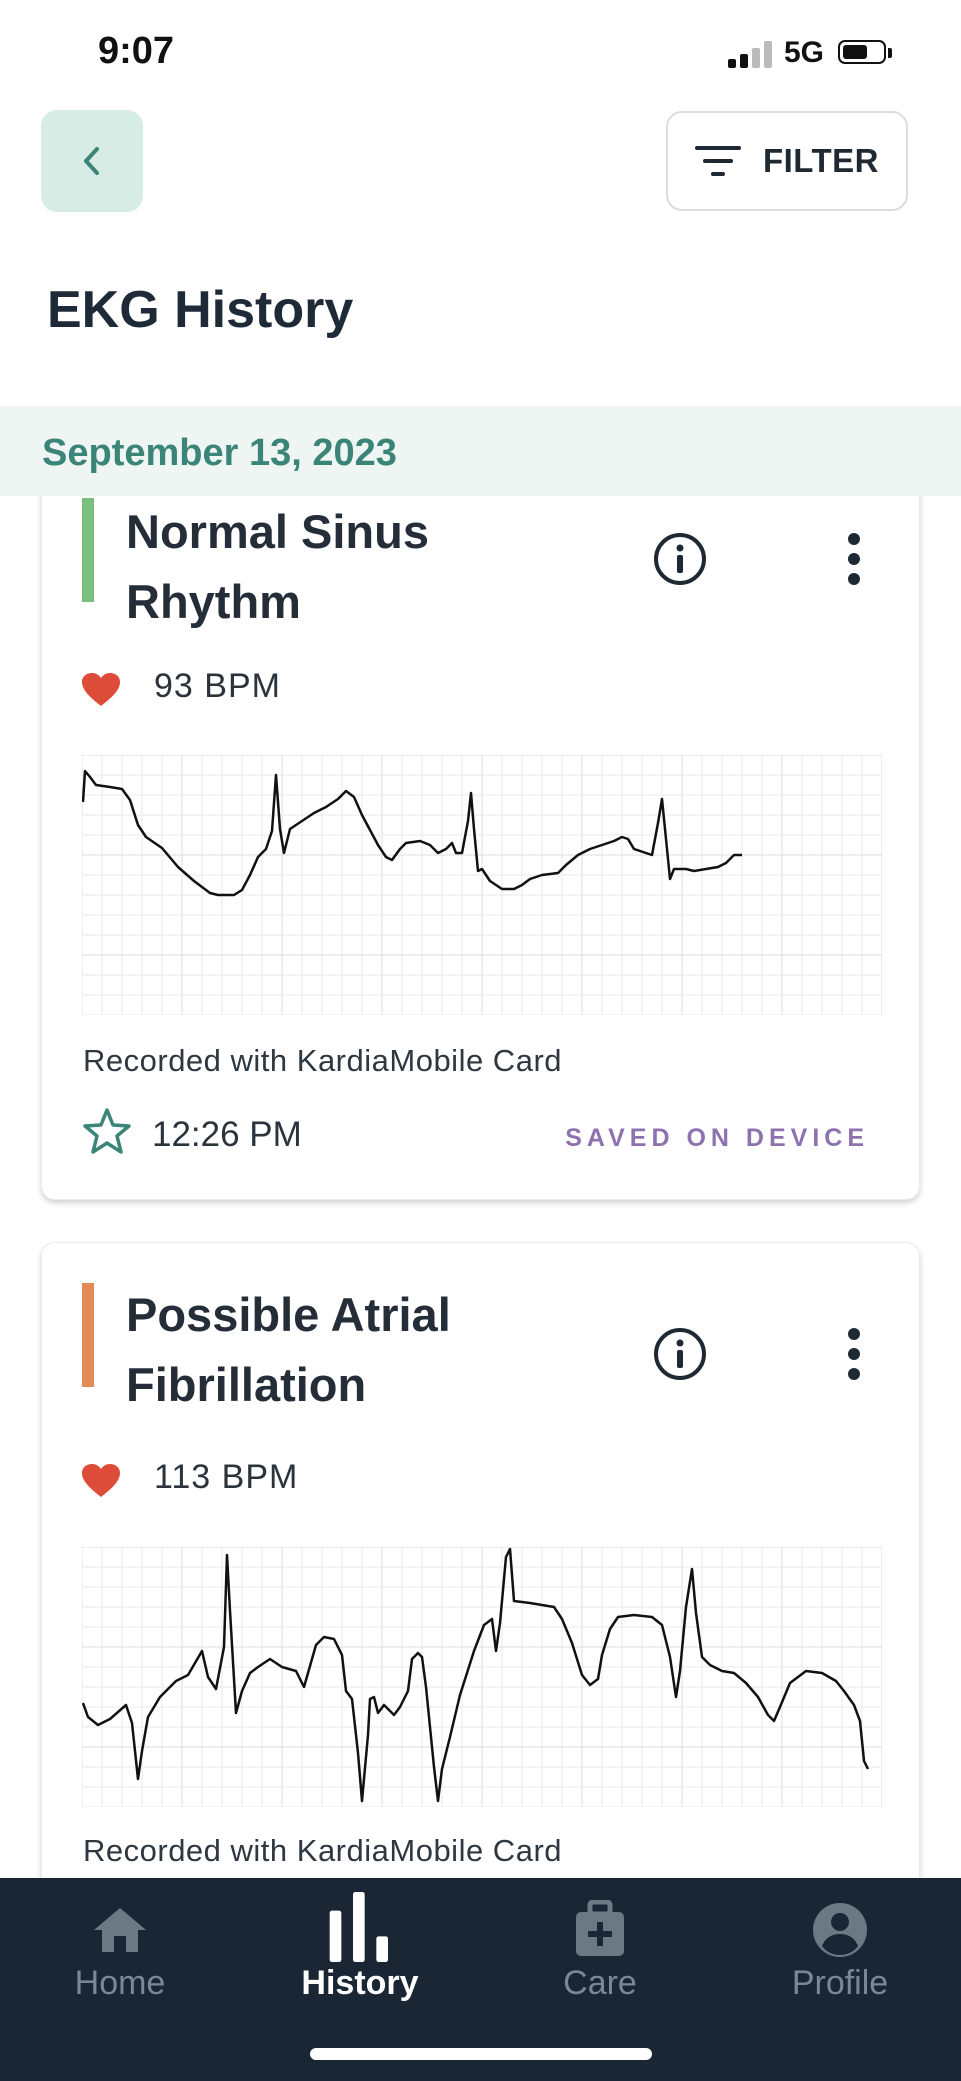 The height and width of the screenshot is (2081, 961). I want to click on tab-history: History, so click(360, 1948).